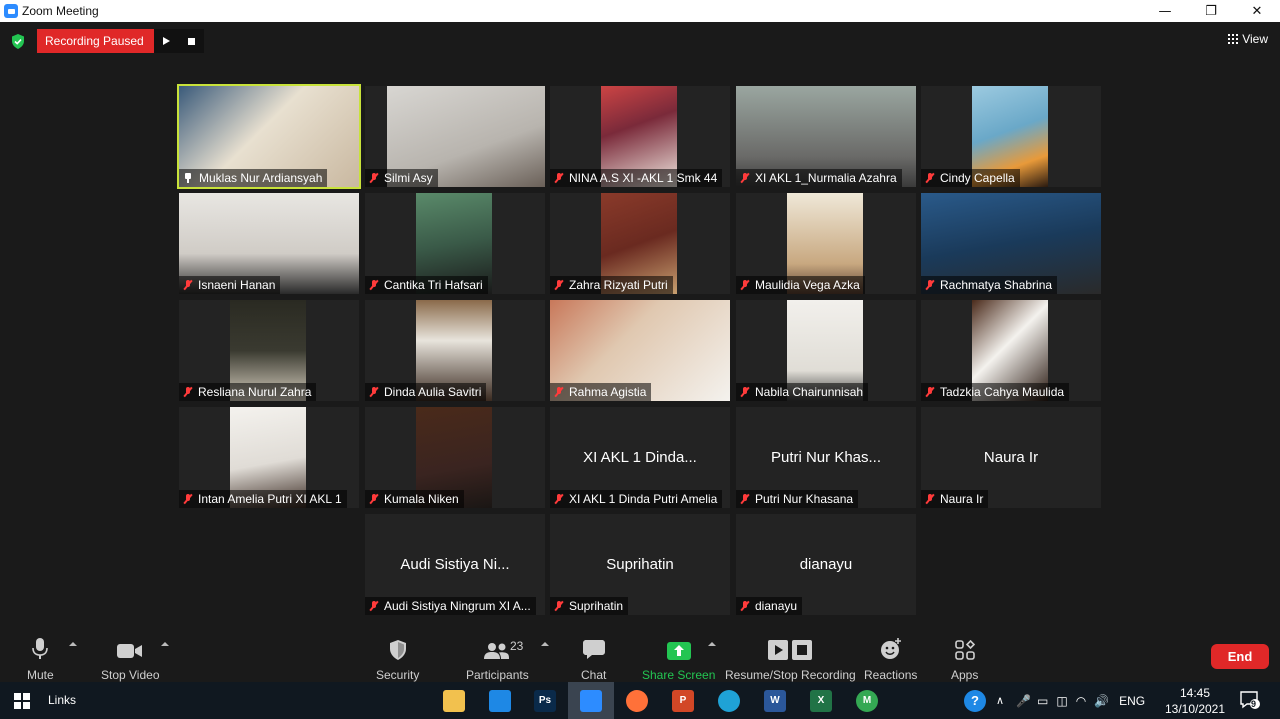 Image resolution: width=1280 pixels, height=719 pixels. What do you see at coordinates (1257, 11) in the screenshot?
I see `close-button: ✕` at bounding box center [1257, 11].